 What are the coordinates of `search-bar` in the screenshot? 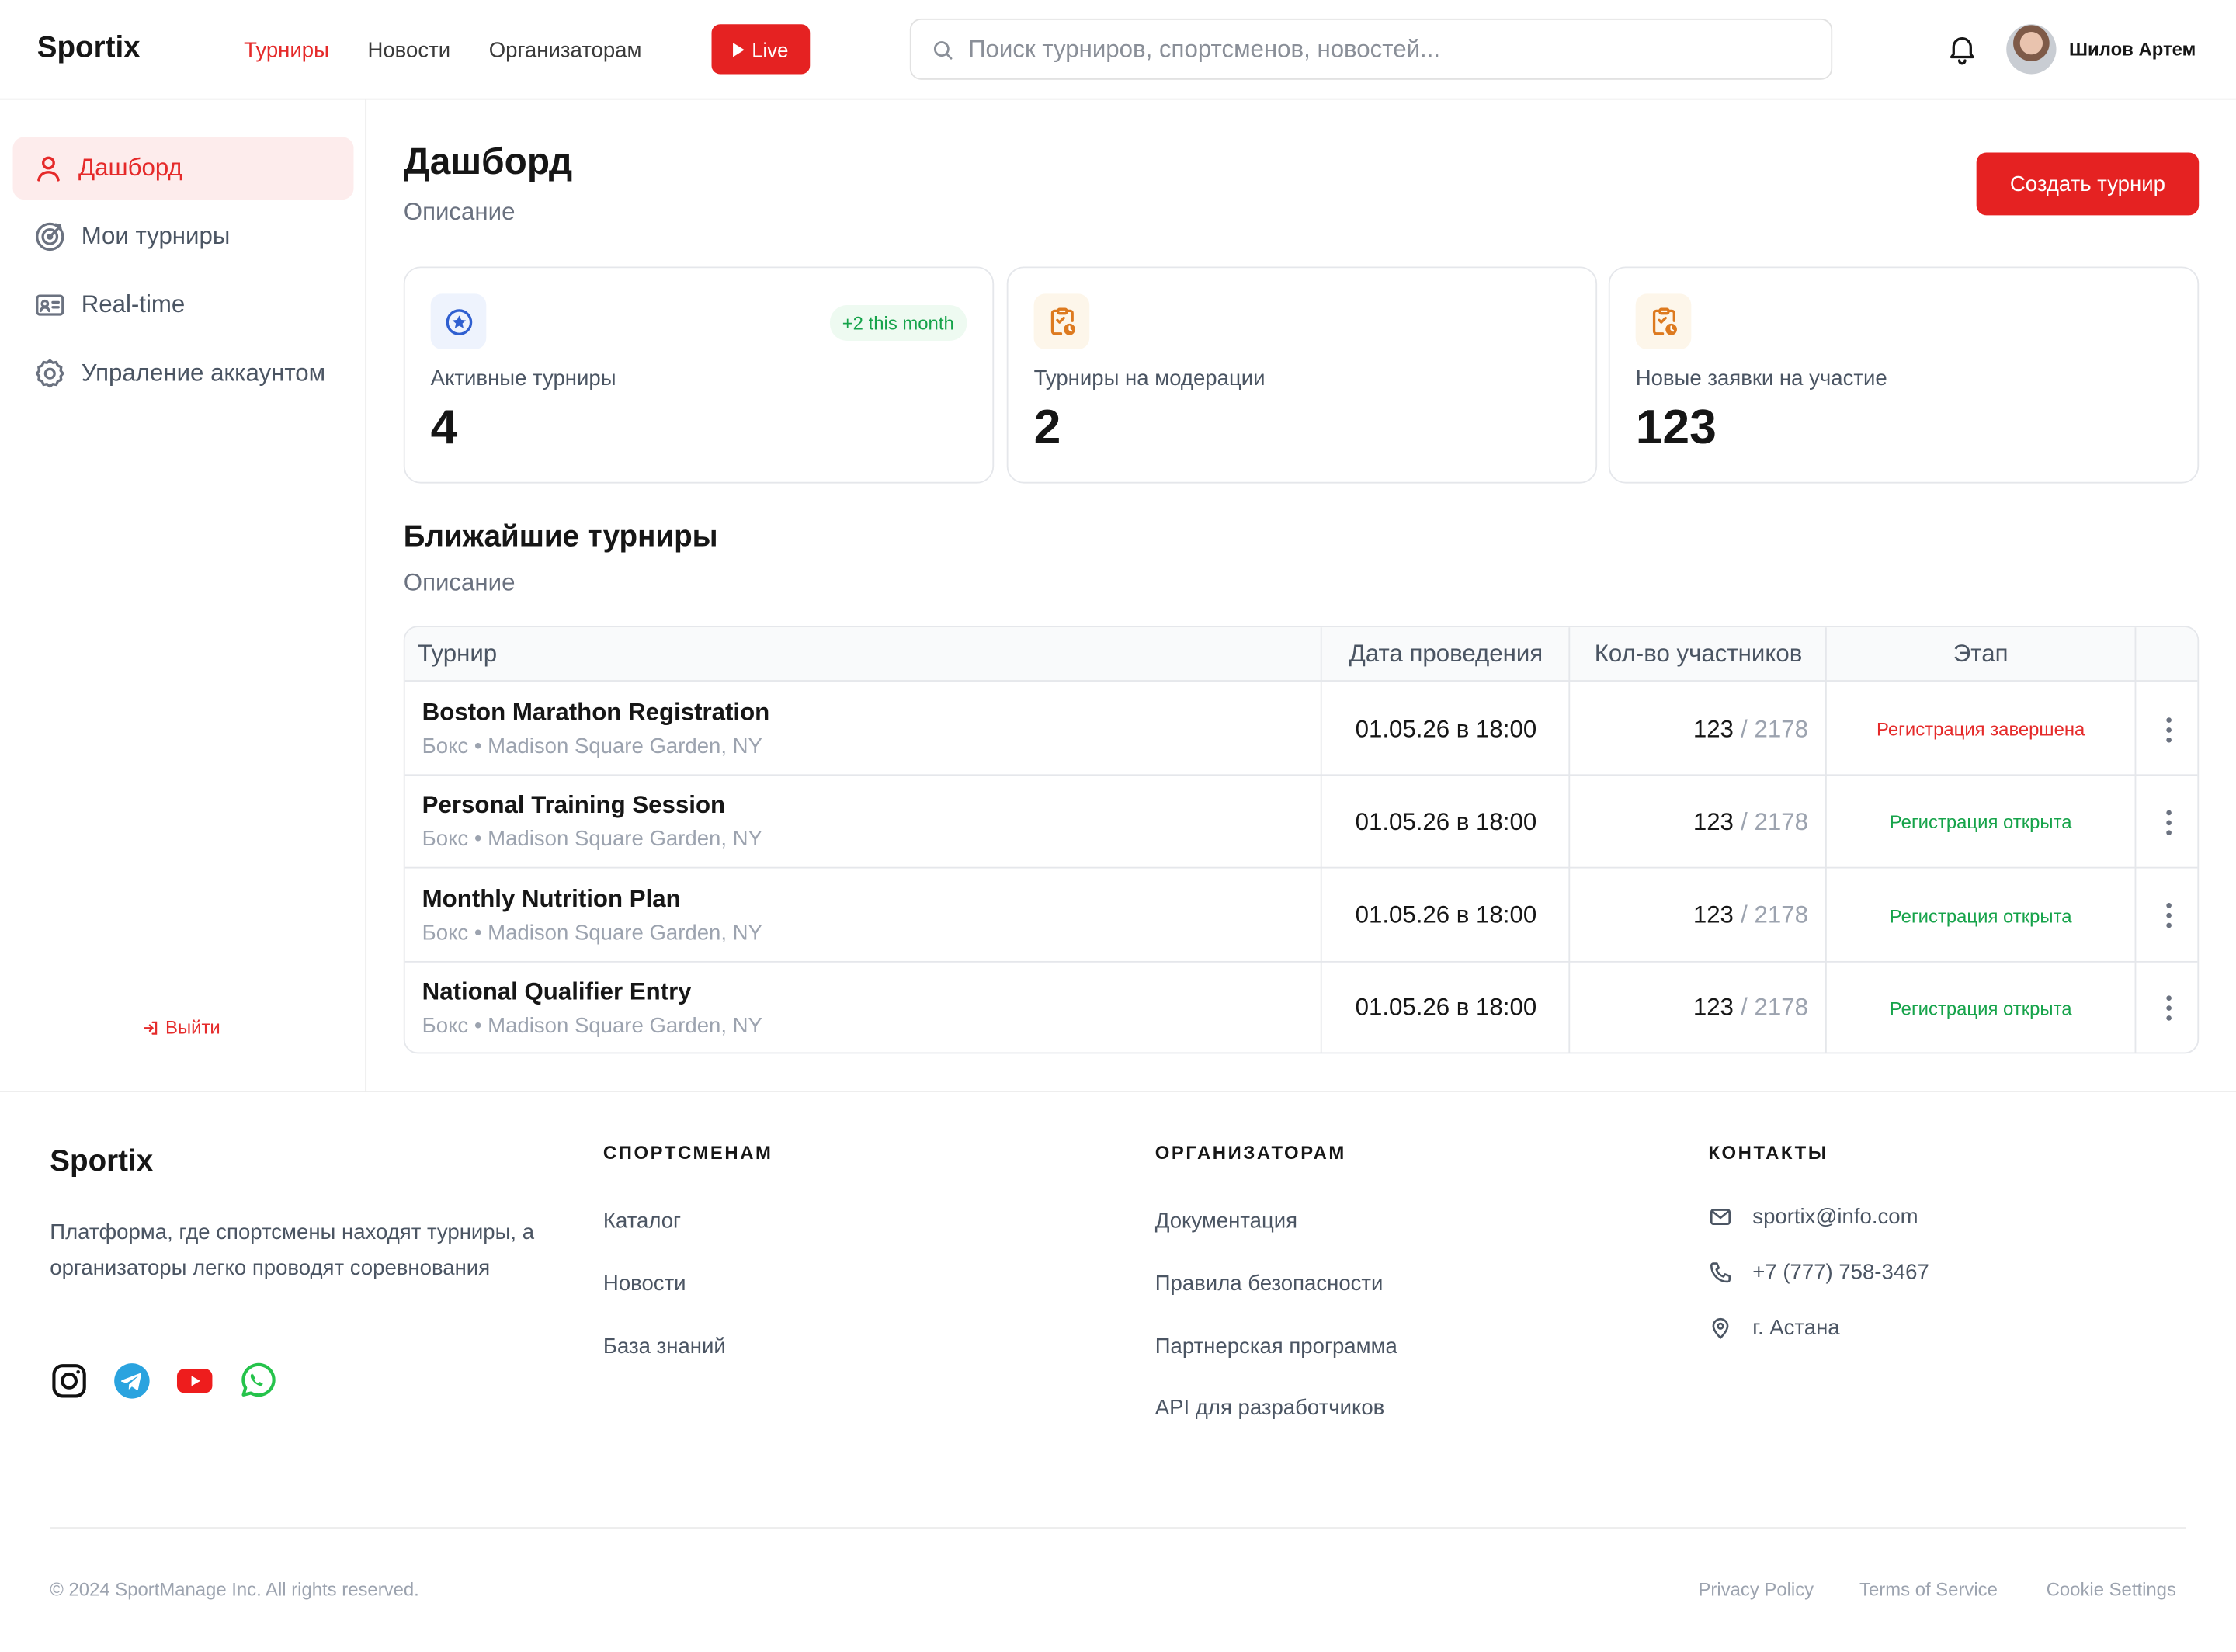 It's located at (1371, 49).